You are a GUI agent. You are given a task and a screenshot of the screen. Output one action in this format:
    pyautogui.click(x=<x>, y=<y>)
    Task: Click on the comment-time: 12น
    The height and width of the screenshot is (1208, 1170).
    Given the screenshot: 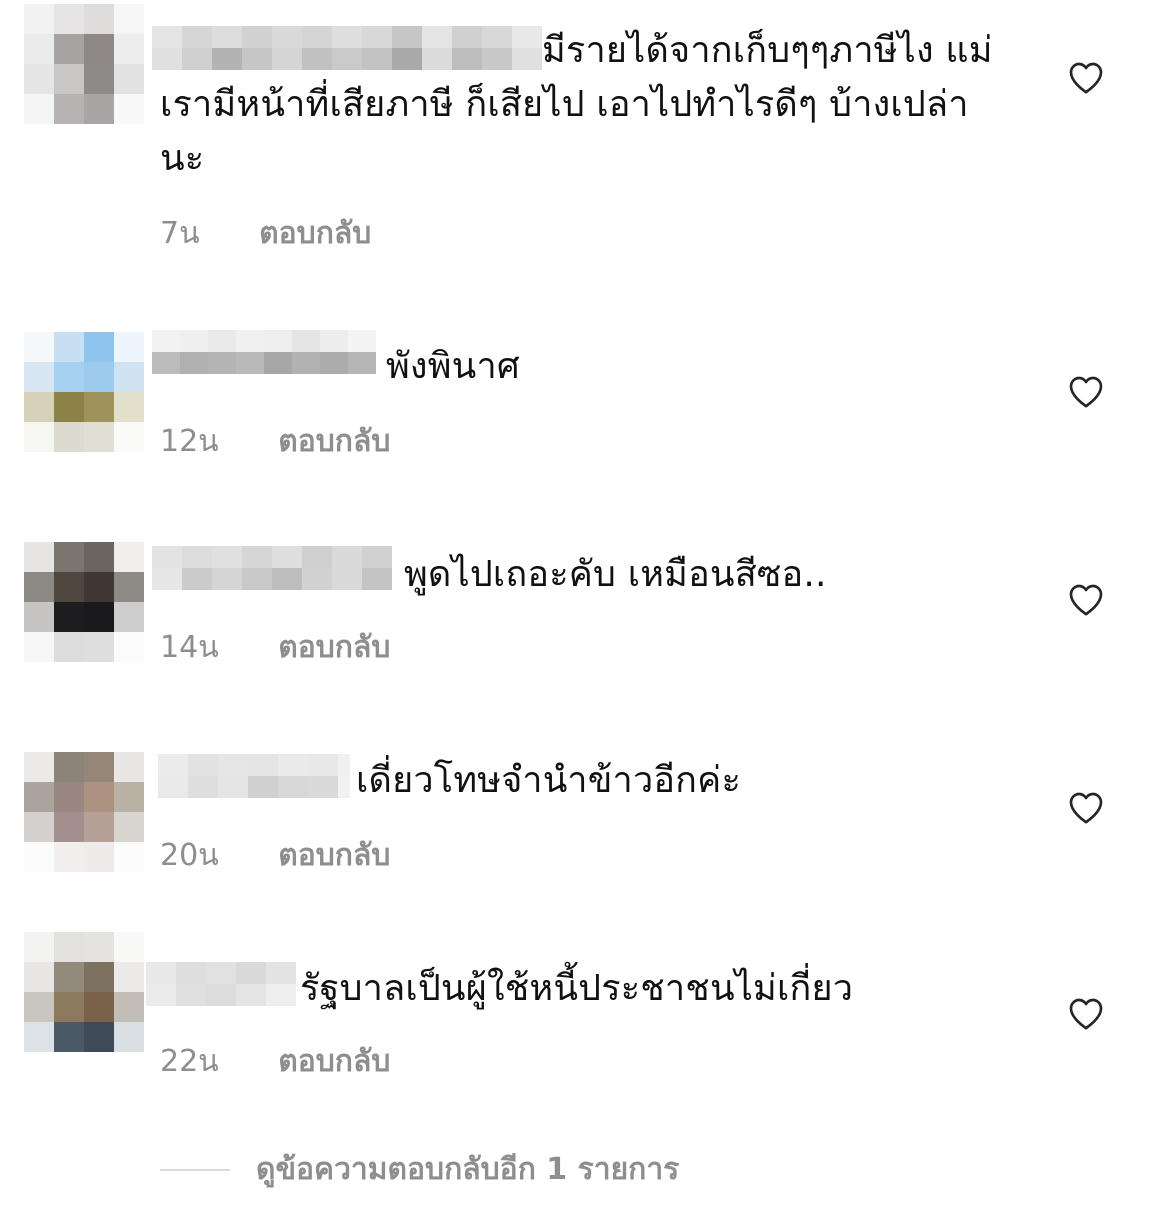 What is the action you would take?
    pyautogui.click(x=189, y=441)
    